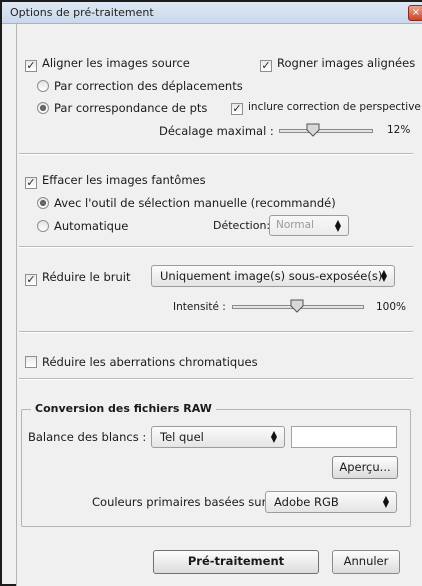 The image size is (422, 586). I want to click on radio-points-label: Par correspondance de pts, so click(131, 108).